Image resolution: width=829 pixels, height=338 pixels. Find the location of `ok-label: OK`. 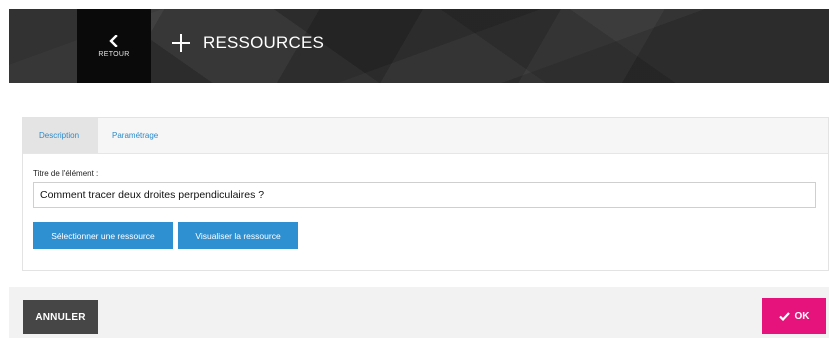

ok-label: OK is located at coordinates (802, 316).